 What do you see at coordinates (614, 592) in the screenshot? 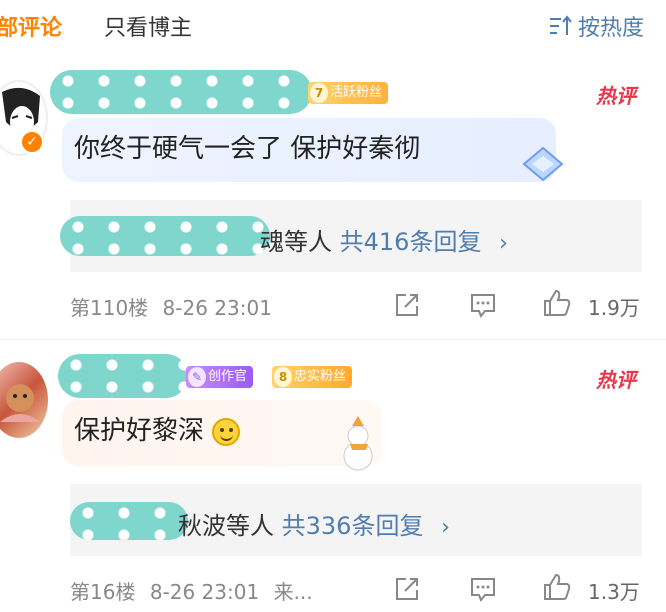
I see `like-count: 1.3万` at bounding box center [614, 592].